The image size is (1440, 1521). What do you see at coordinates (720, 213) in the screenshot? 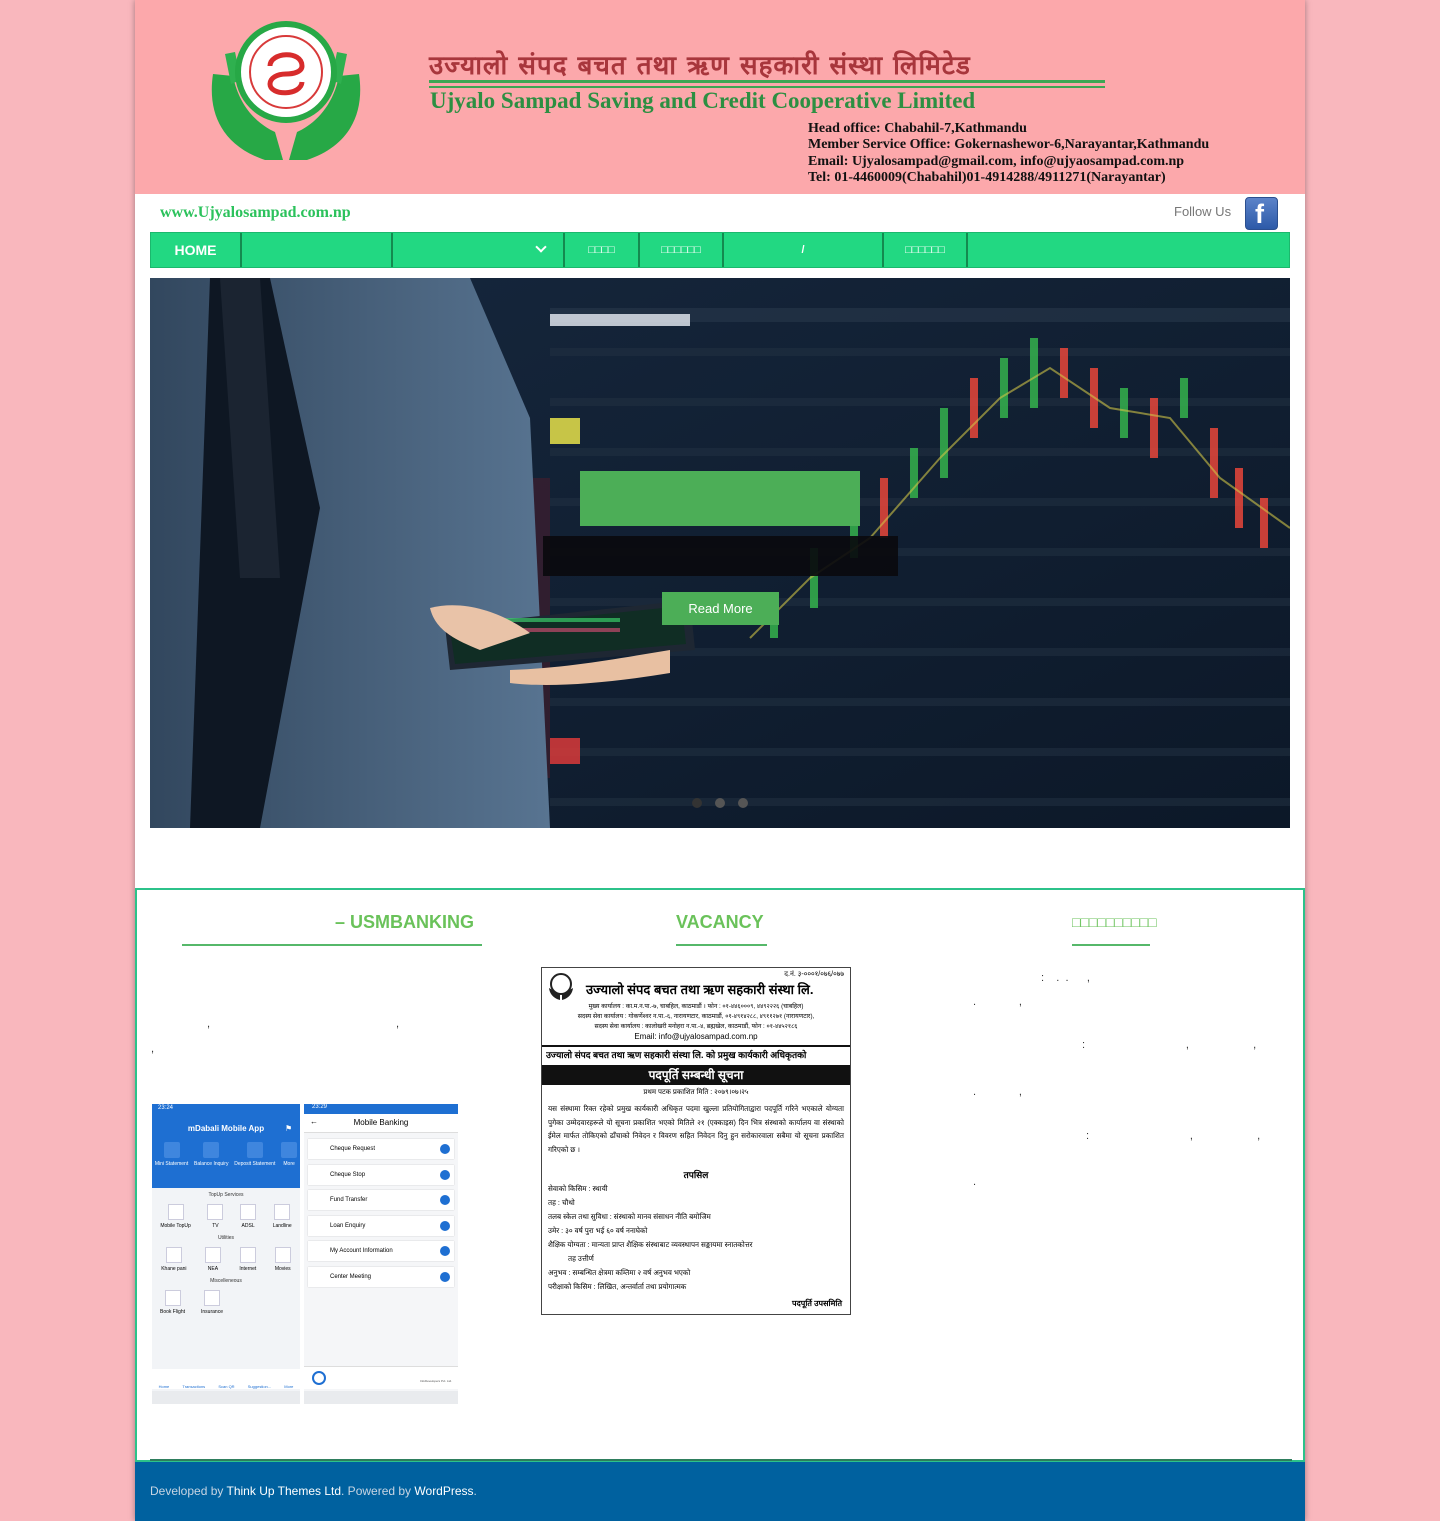
I see `top-bar: www.Ujyalosampad.com.np Follow Us f` at bounding box center [720, 213].